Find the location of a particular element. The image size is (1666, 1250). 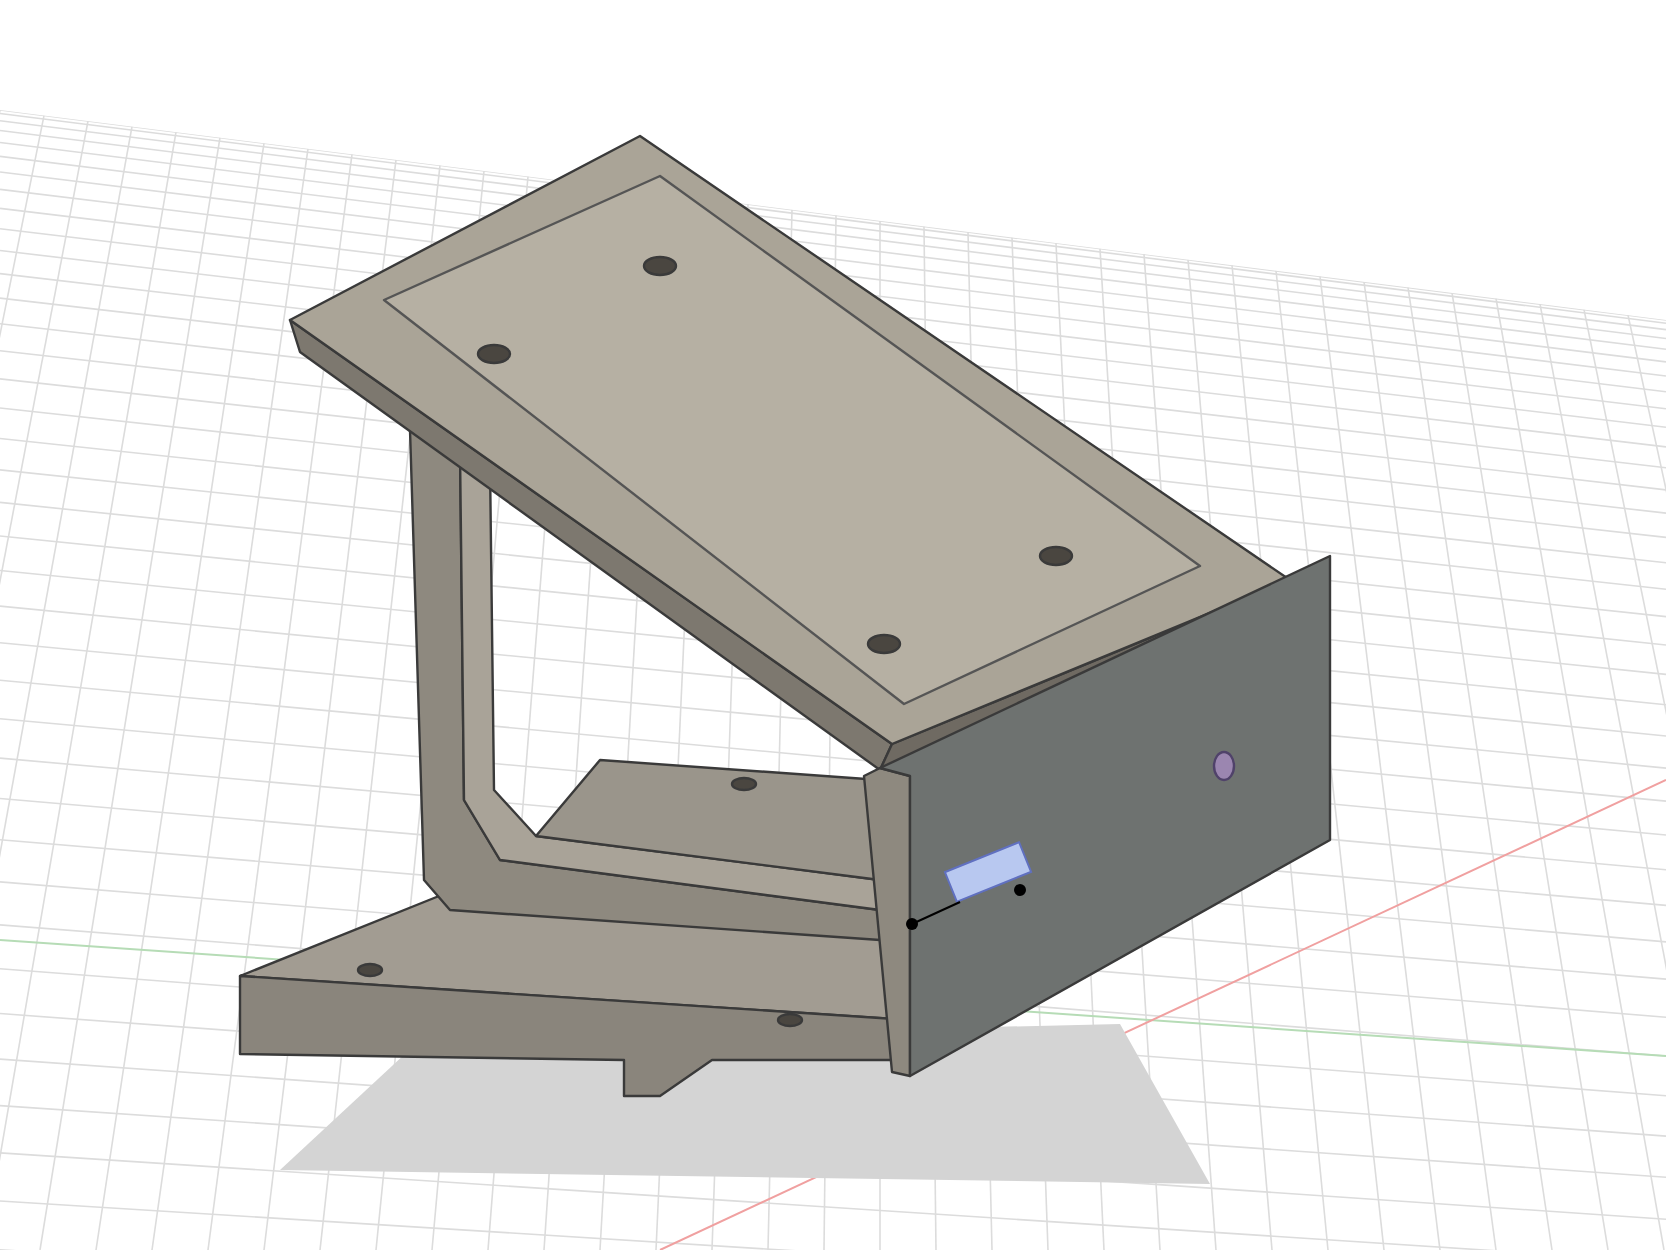

sketch-point-icon is located at coordinates (969, 885).